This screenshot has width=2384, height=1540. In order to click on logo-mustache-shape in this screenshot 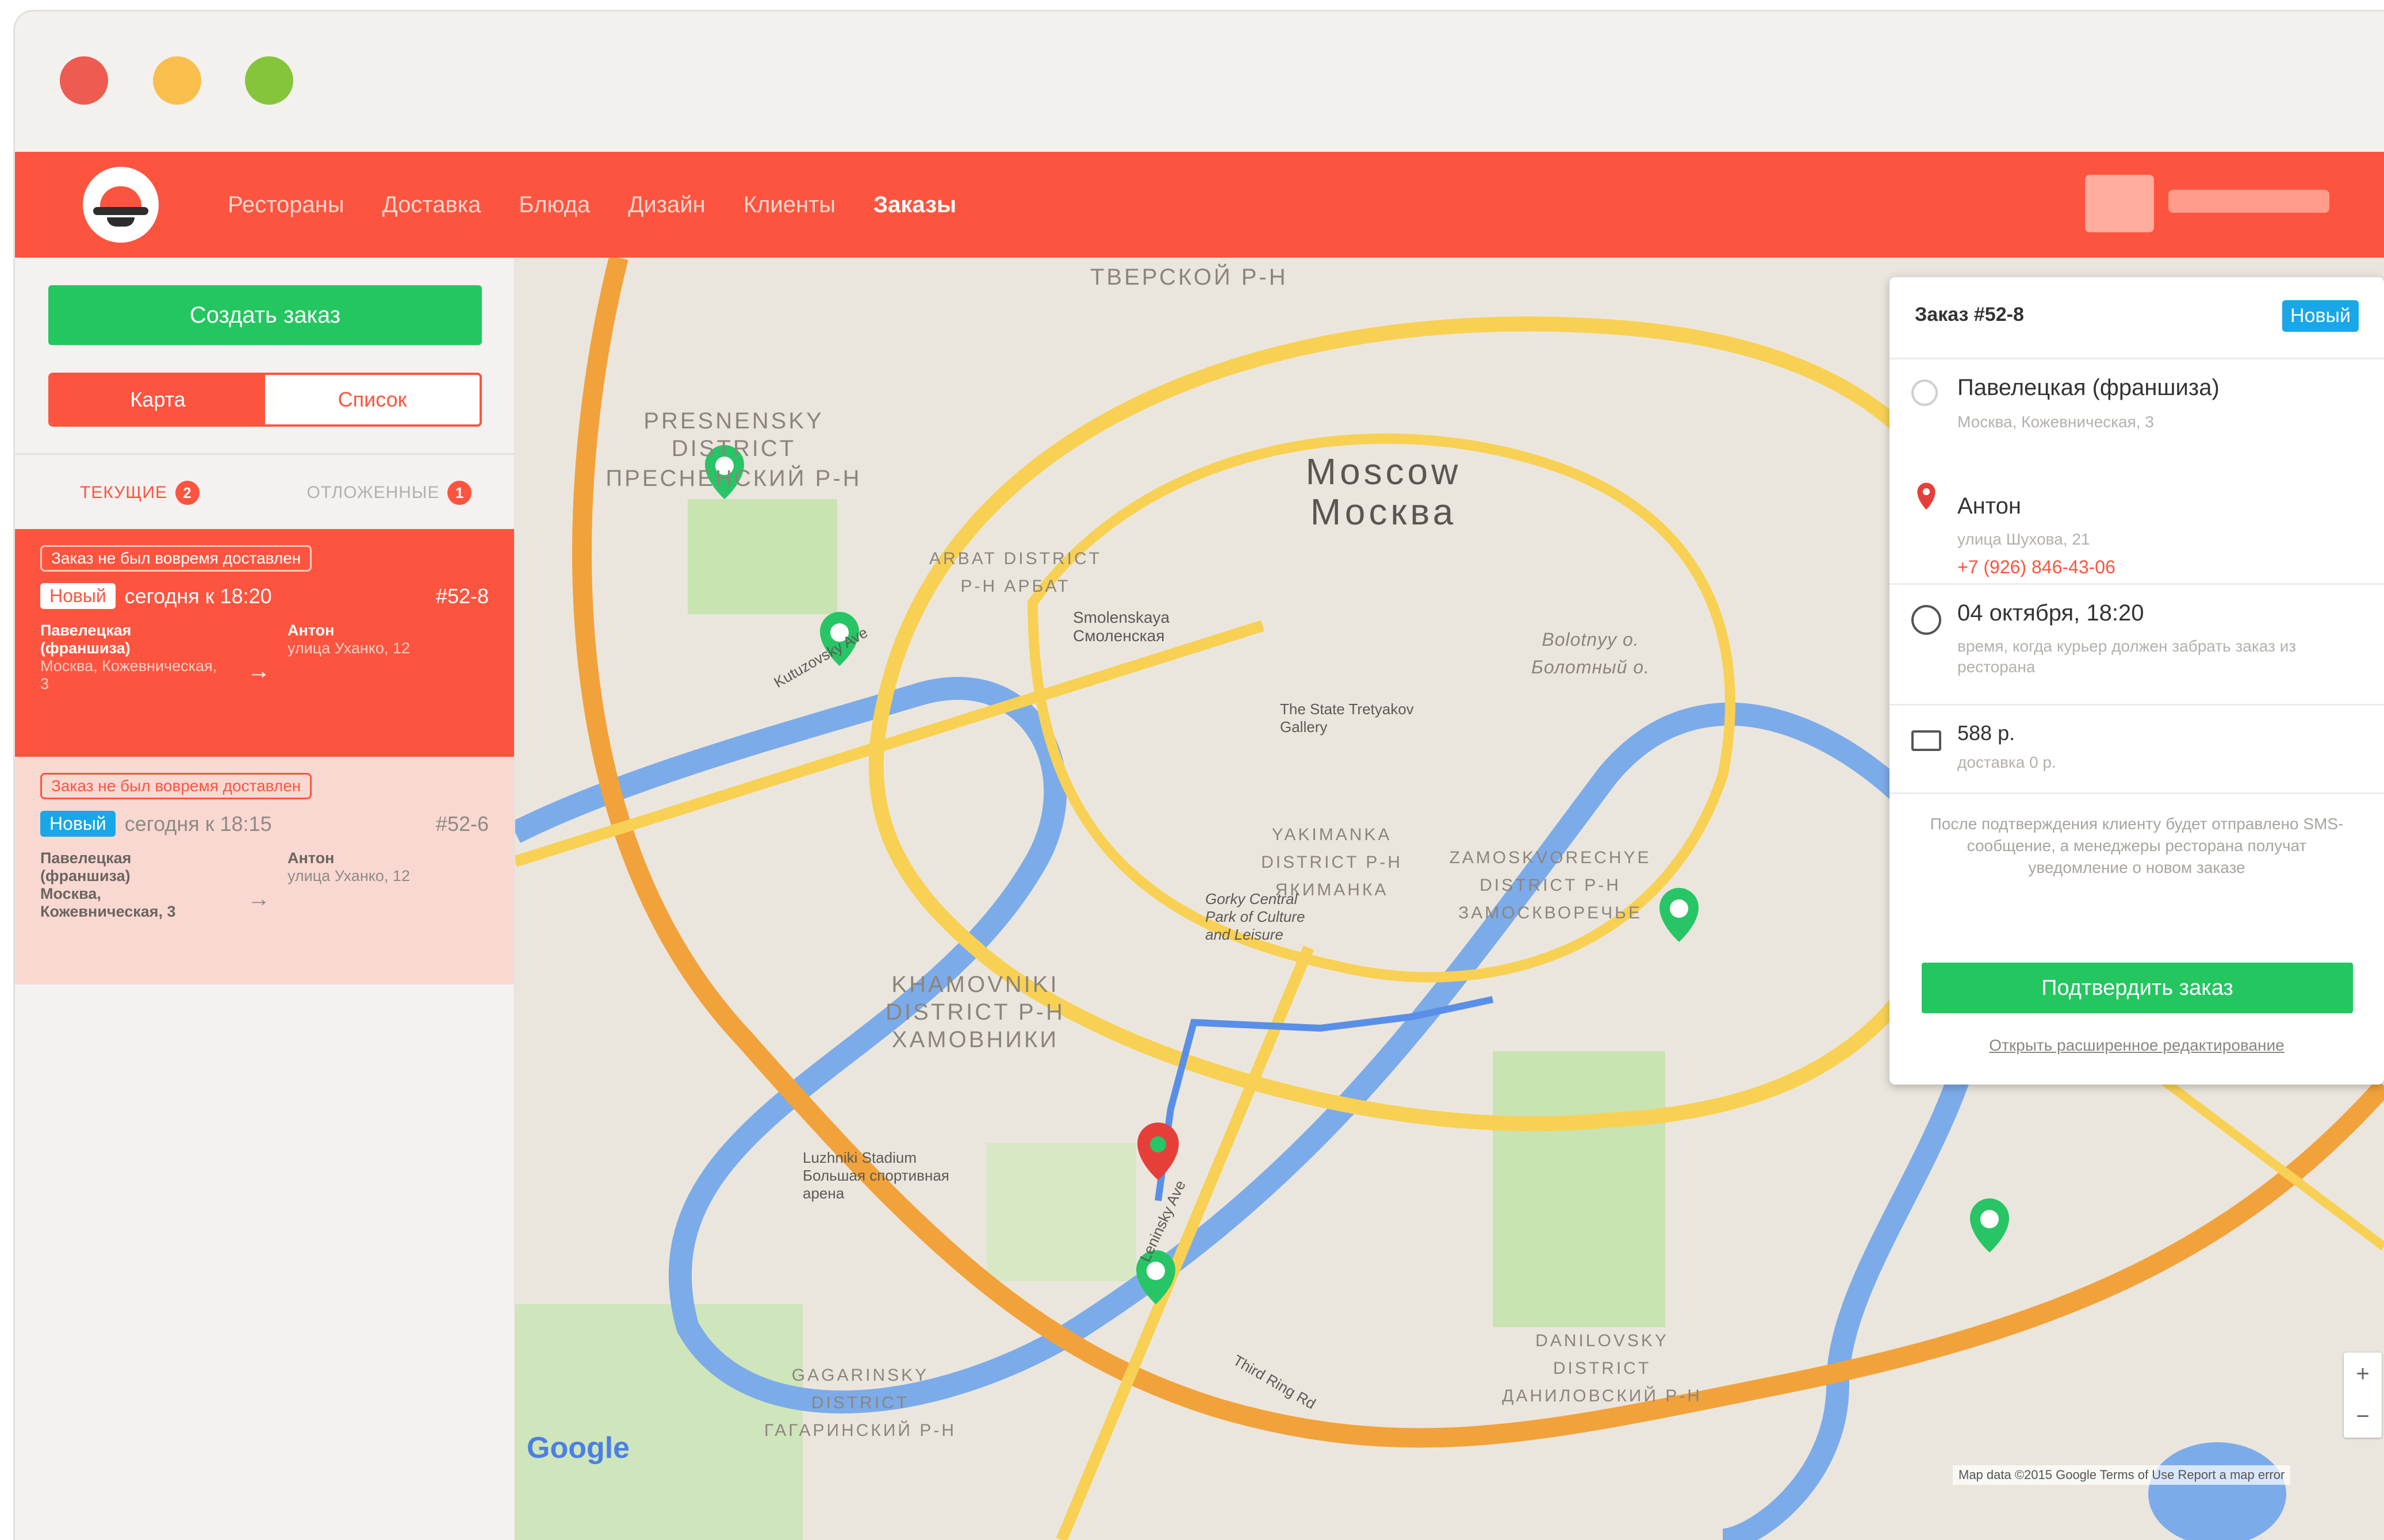, I will do `click(121, 222)`.